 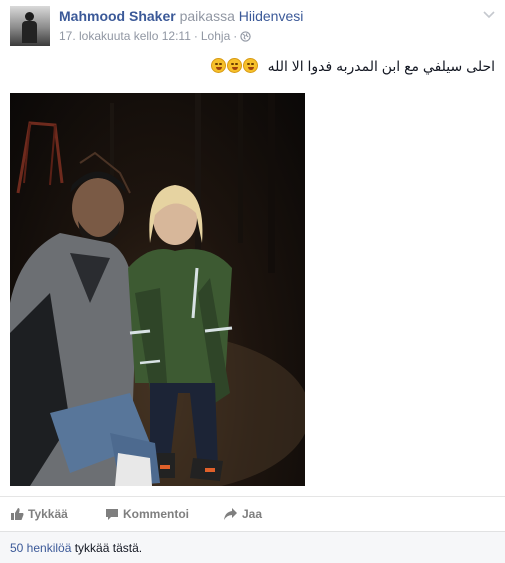 I want to click on post-timestamp: 17. lokakuuta kello 12:11, so click(x=125, y=36).